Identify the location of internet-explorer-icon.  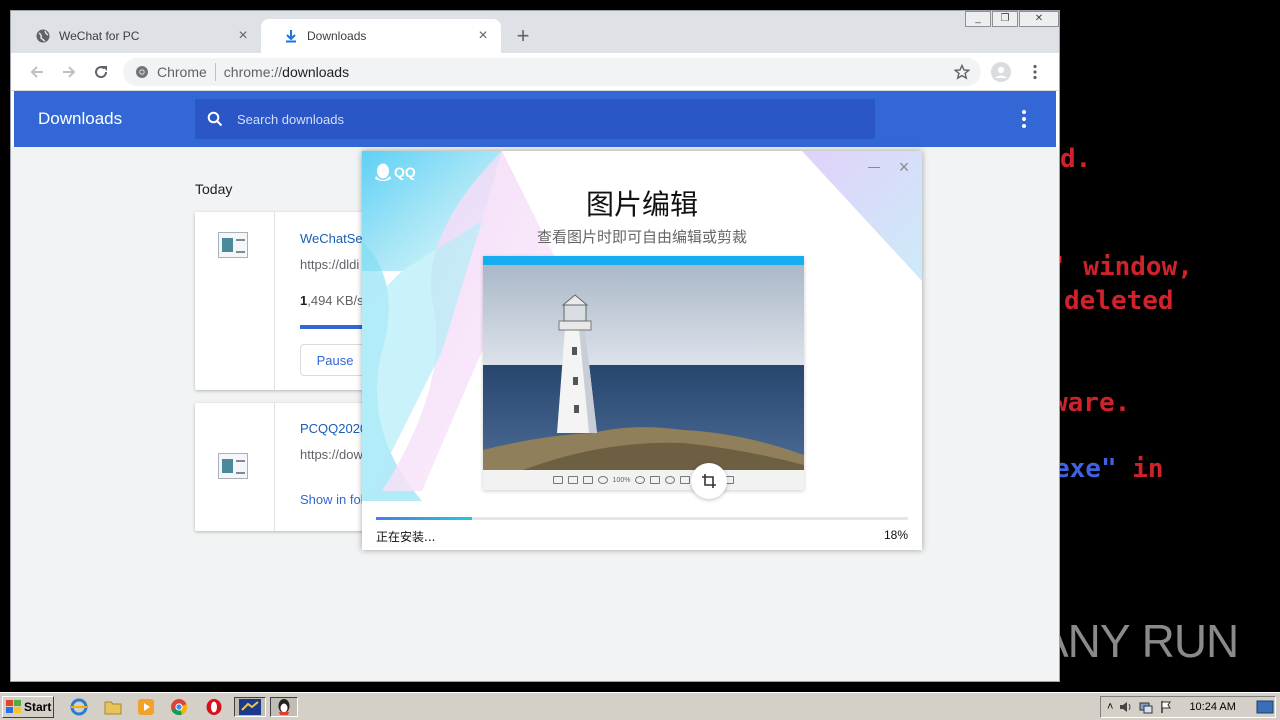
(79, 707).